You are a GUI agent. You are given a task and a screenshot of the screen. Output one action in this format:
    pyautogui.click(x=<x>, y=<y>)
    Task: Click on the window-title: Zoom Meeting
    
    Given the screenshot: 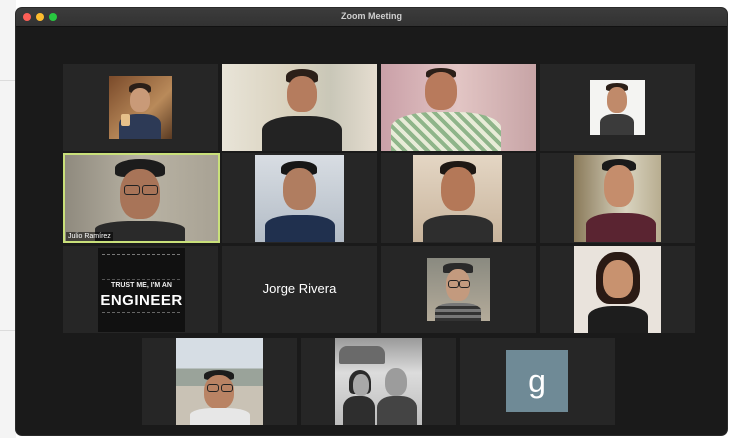 What is the action you would take?
    pyautogui.click(x=371, y=16)
    